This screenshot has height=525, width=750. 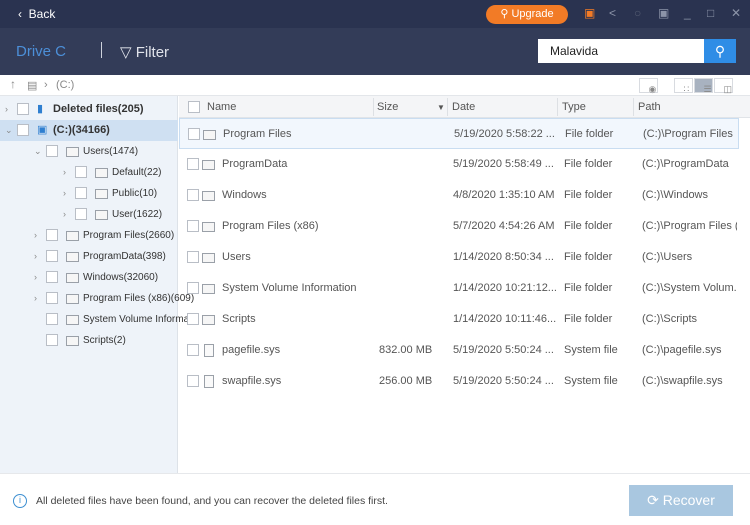 What do you see at coordinates (13, 84) in the screenshot?
I see `up-arrow-icon: ↑` at bounding box center [13, 84].